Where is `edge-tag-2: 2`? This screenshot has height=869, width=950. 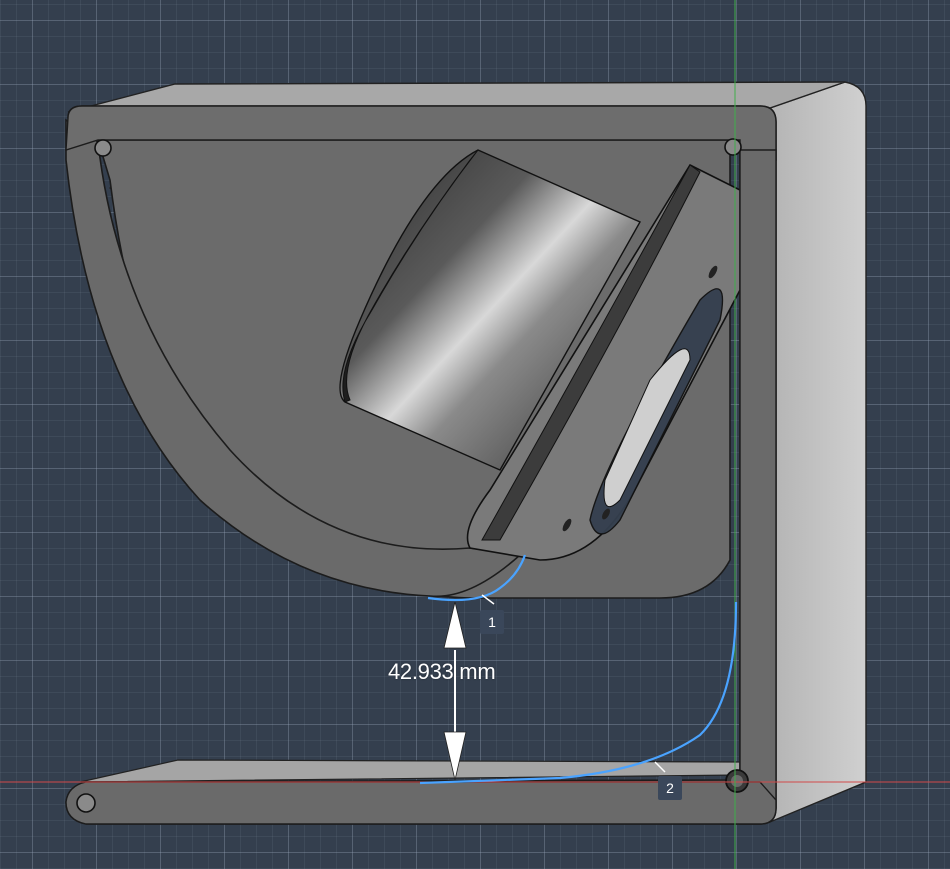
edge-tag-2: 2 is located at coordinates (670, 788).